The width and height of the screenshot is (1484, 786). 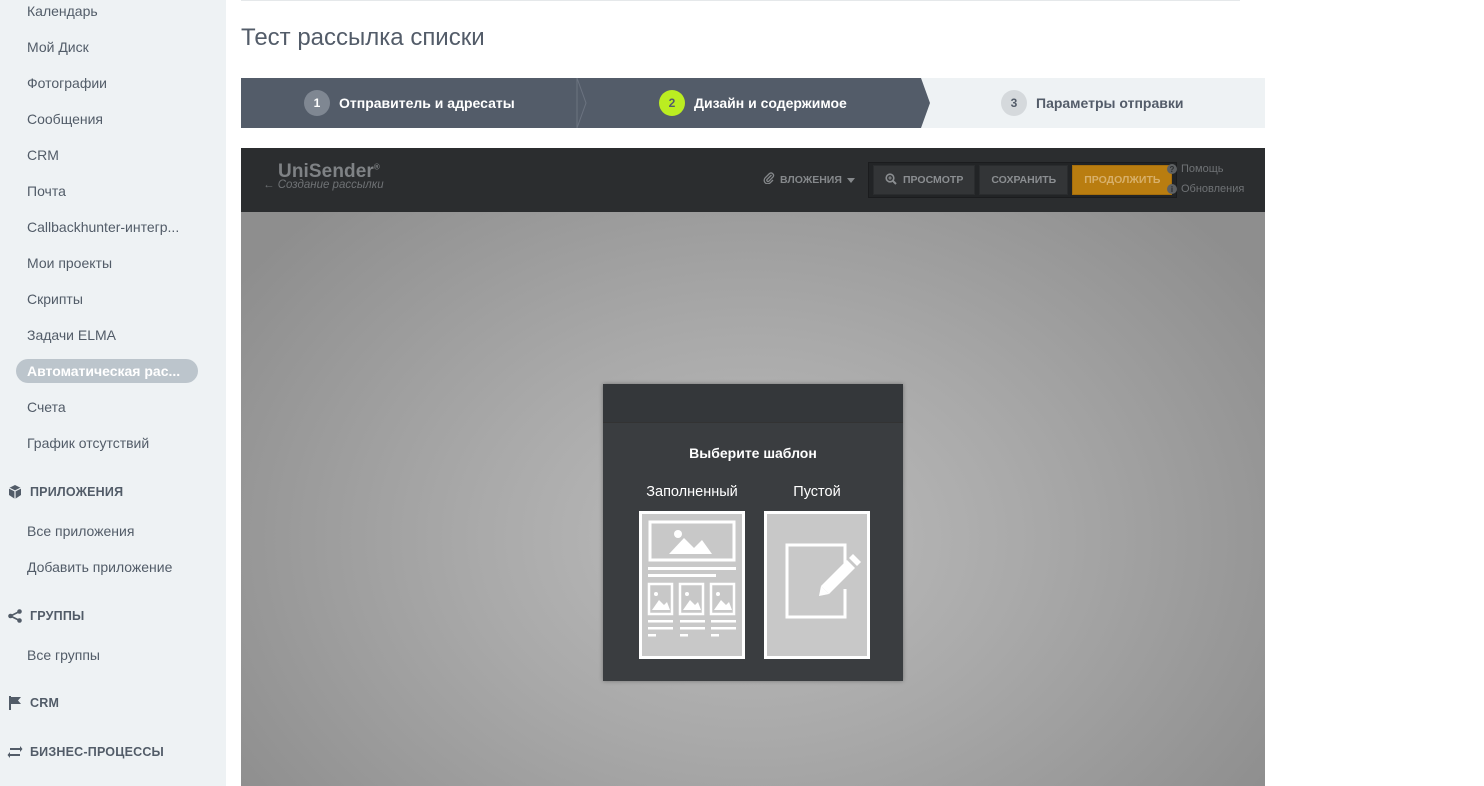 I want to click on sidebar-item-disk: Мой Диск, so click(x=58, y=47).